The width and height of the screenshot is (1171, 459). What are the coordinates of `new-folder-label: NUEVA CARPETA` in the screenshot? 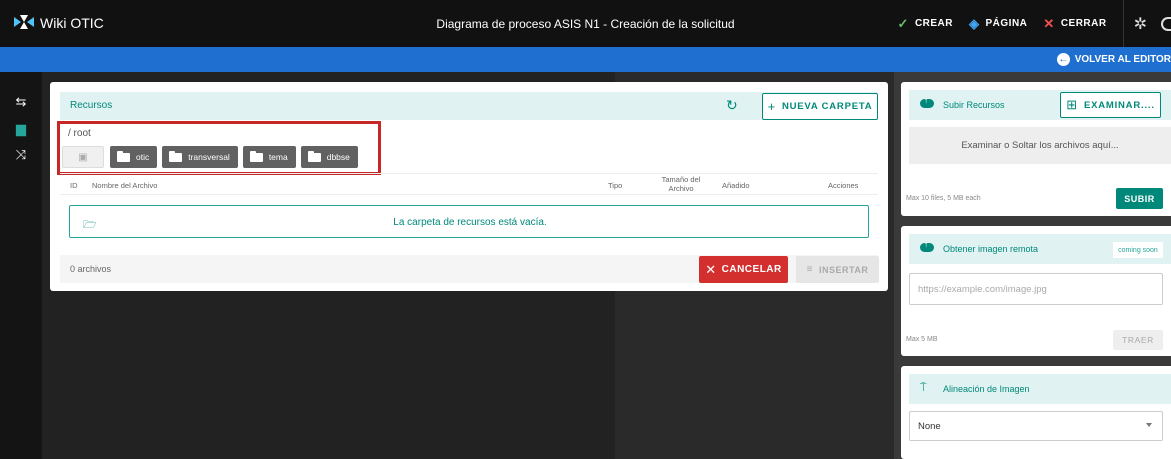 It's located at (827, 106).